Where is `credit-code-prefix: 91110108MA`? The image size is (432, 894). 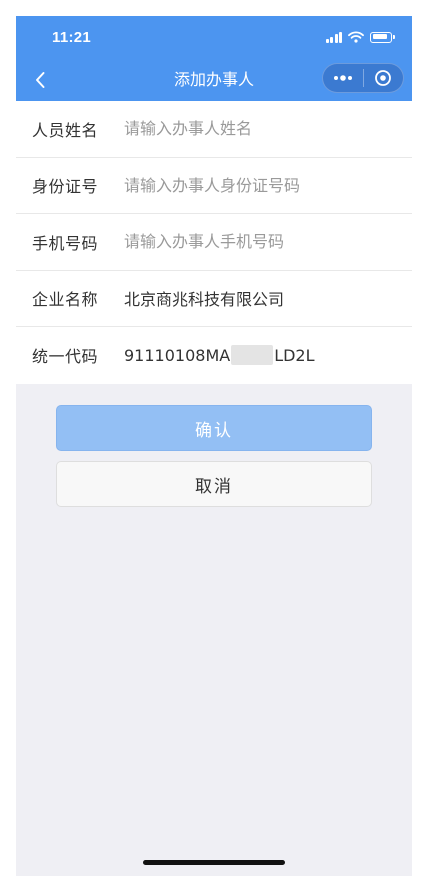 credit-code-prefix: 91110108MA is located at coordinates (177, 355).